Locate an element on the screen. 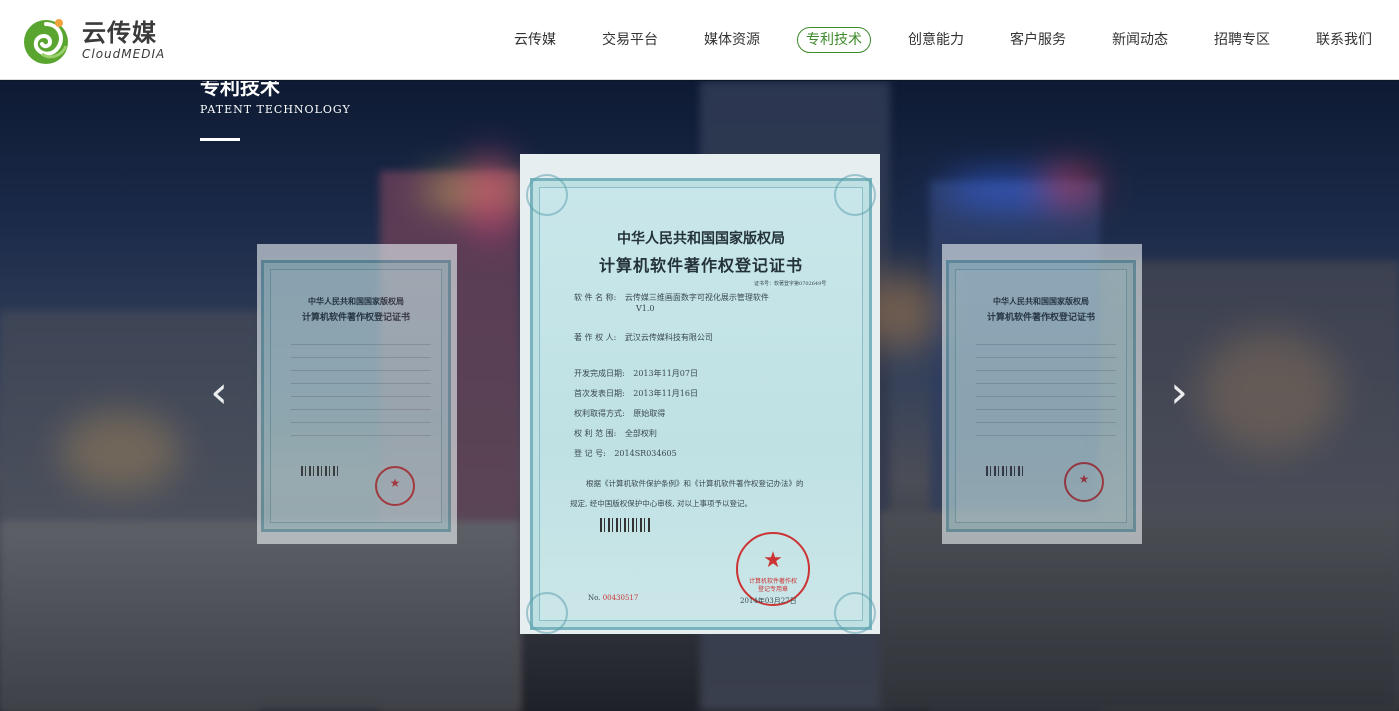  row-label: 首次发表日期: is located at coordinates (599, 393).